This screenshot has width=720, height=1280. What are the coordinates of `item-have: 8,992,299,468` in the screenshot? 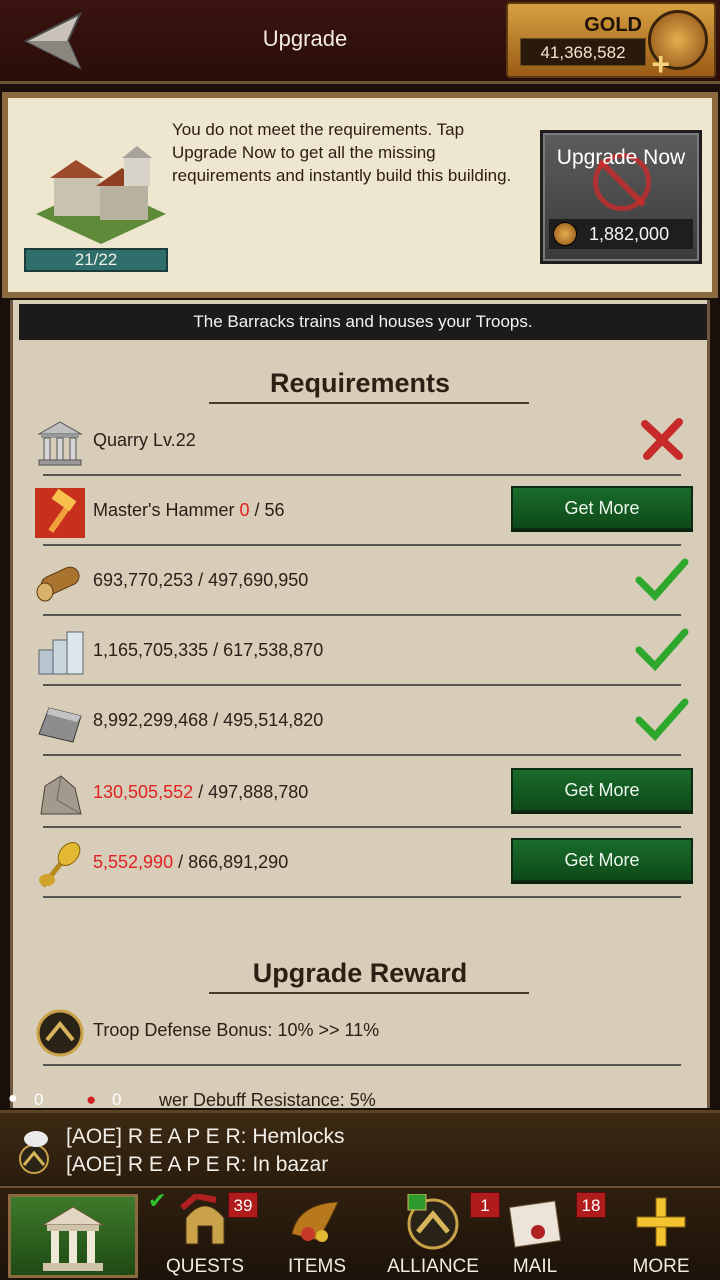 It's located at (151, 720).